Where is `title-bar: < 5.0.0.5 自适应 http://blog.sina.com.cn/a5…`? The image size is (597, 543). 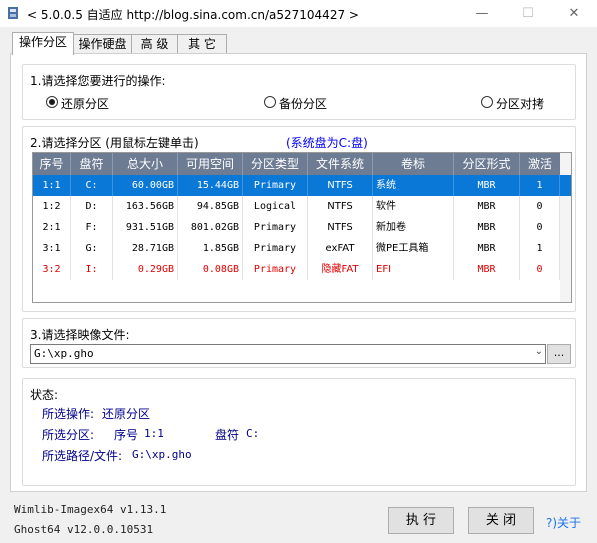 title-bar: < 5.0.0.5 自适应 http://blog.sina.com.cn/a5… is located at coordinates (298, 13).